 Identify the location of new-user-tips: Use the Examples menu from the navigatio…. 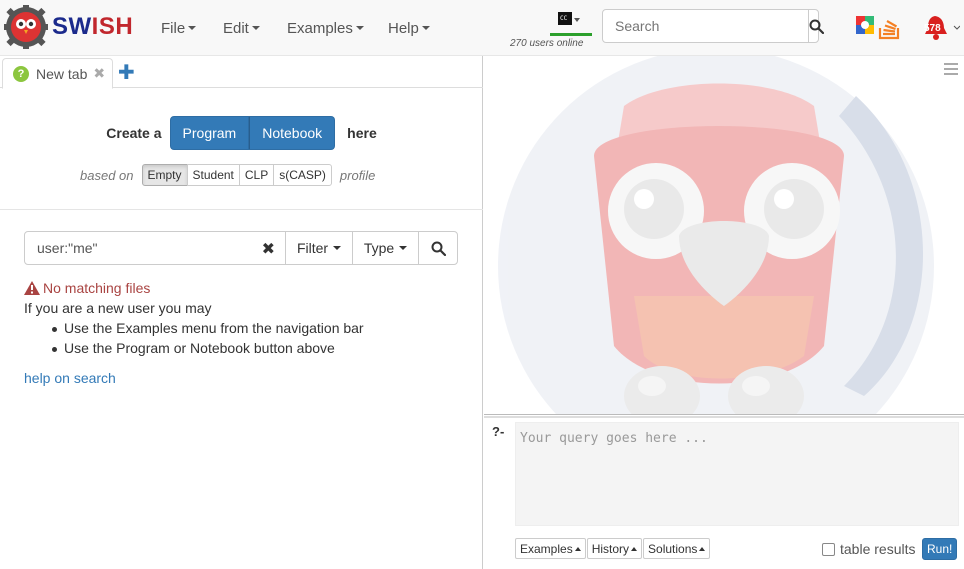
(207, 340).